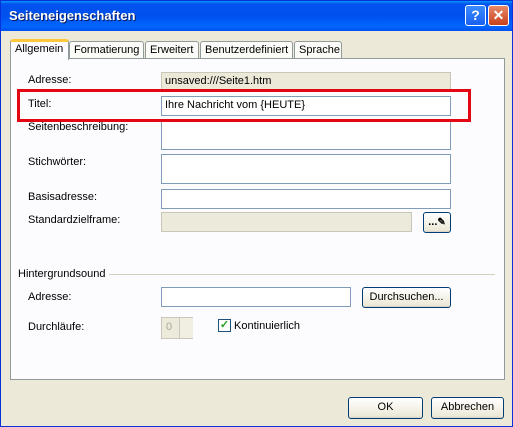 This screenshot has width=513, height=427. What do you see at coordinates (50, 80) in the screenshot?
I see `address-label: Adresse:` at bounding box center [50, 80].